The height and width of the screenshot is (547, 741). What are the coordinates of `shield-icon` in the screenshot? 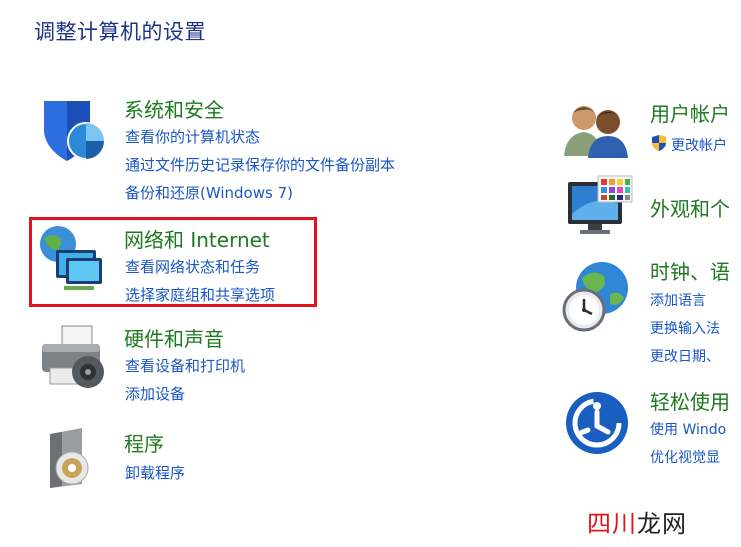 It's located at (72, 131).